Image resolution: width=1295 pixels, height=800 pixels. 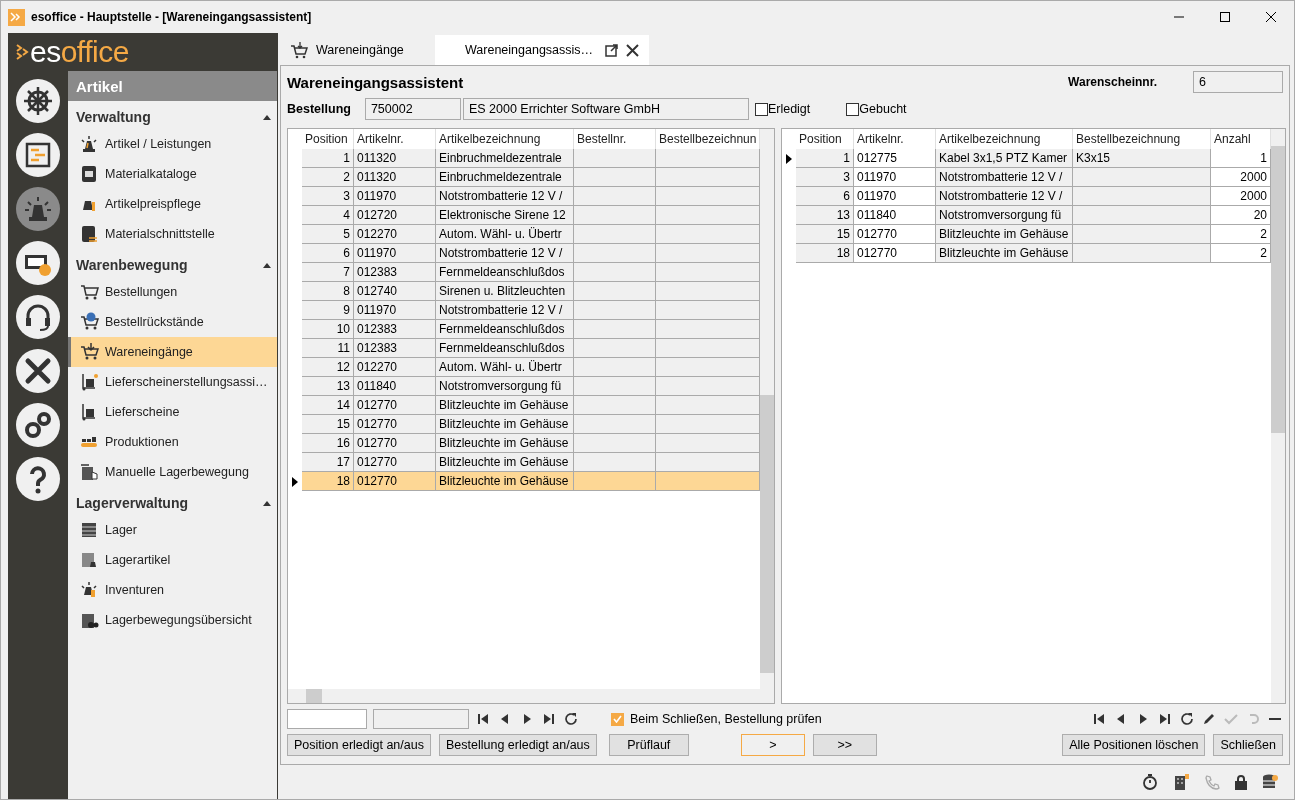 What do you see at coordinates (1209, 719) in the screenshot?
I see `edit-icon` at bounding box center [1209, 719].